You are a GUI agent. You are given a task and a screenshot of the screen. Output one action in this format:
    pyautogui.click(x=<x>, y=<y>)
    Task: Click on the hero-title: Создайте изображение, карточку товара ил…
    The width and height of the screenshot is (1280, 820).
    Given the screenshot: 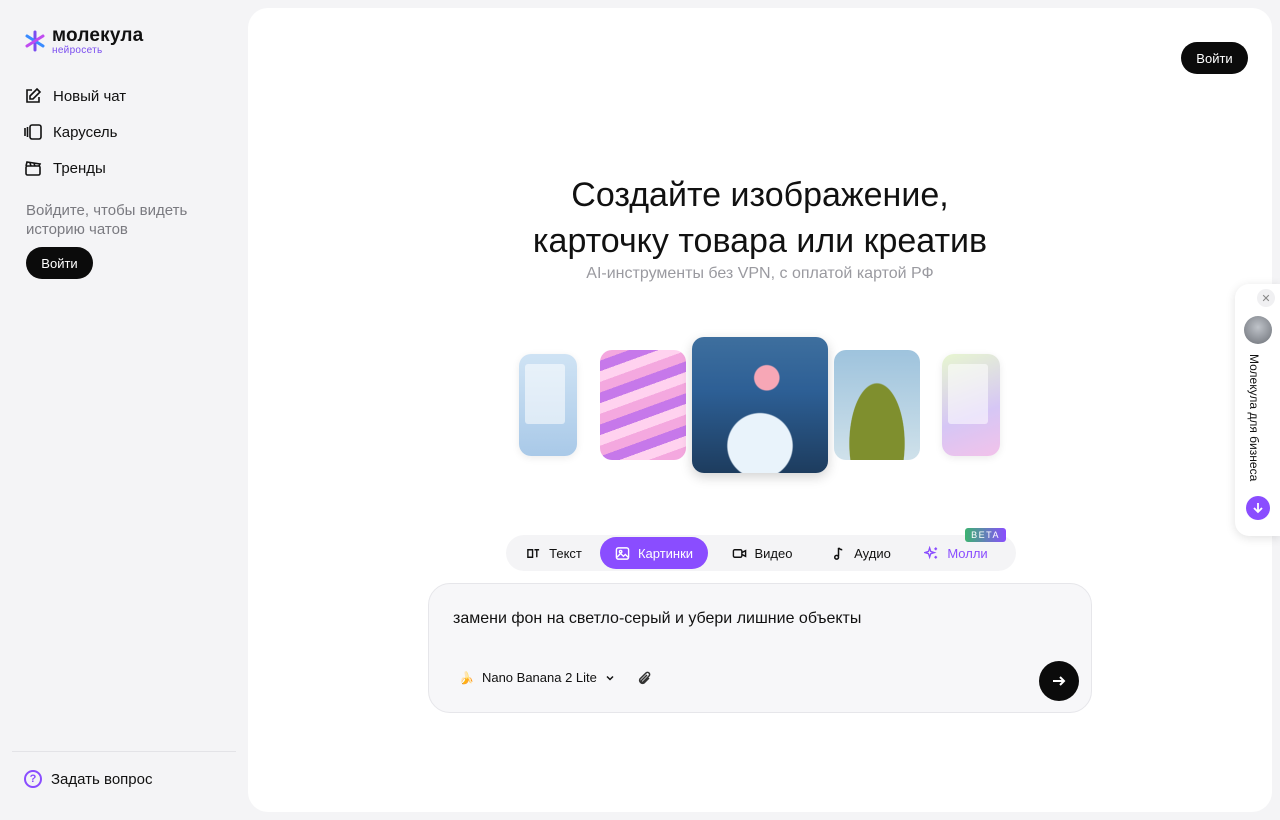 What is the action you would take?
    pyautogui.click(x=760, y=218)
    